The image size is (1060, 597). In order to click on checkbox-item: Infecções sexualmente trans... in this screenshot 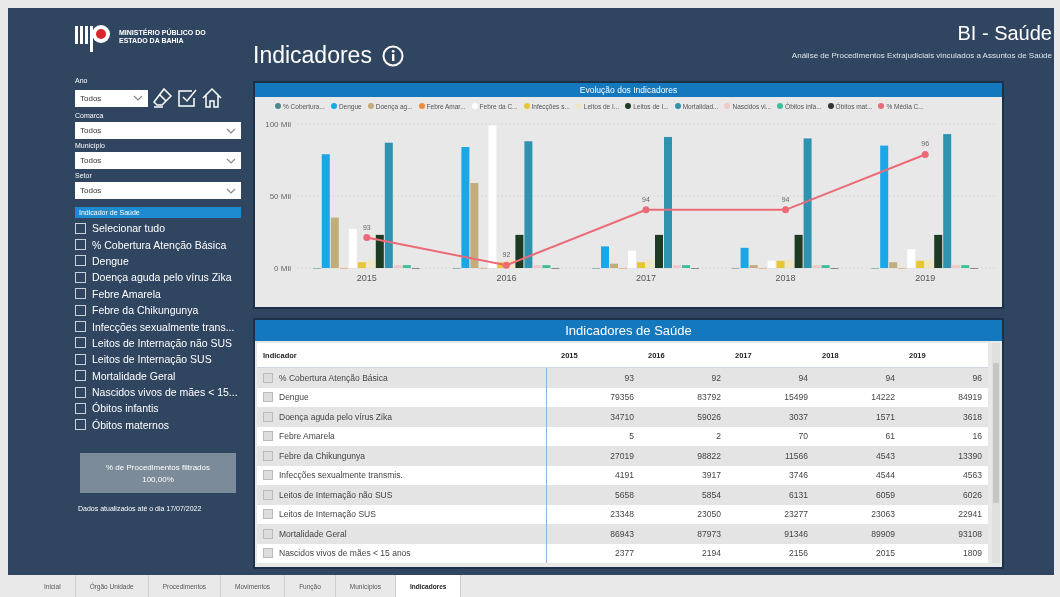, I will do `click(158, 326)`.